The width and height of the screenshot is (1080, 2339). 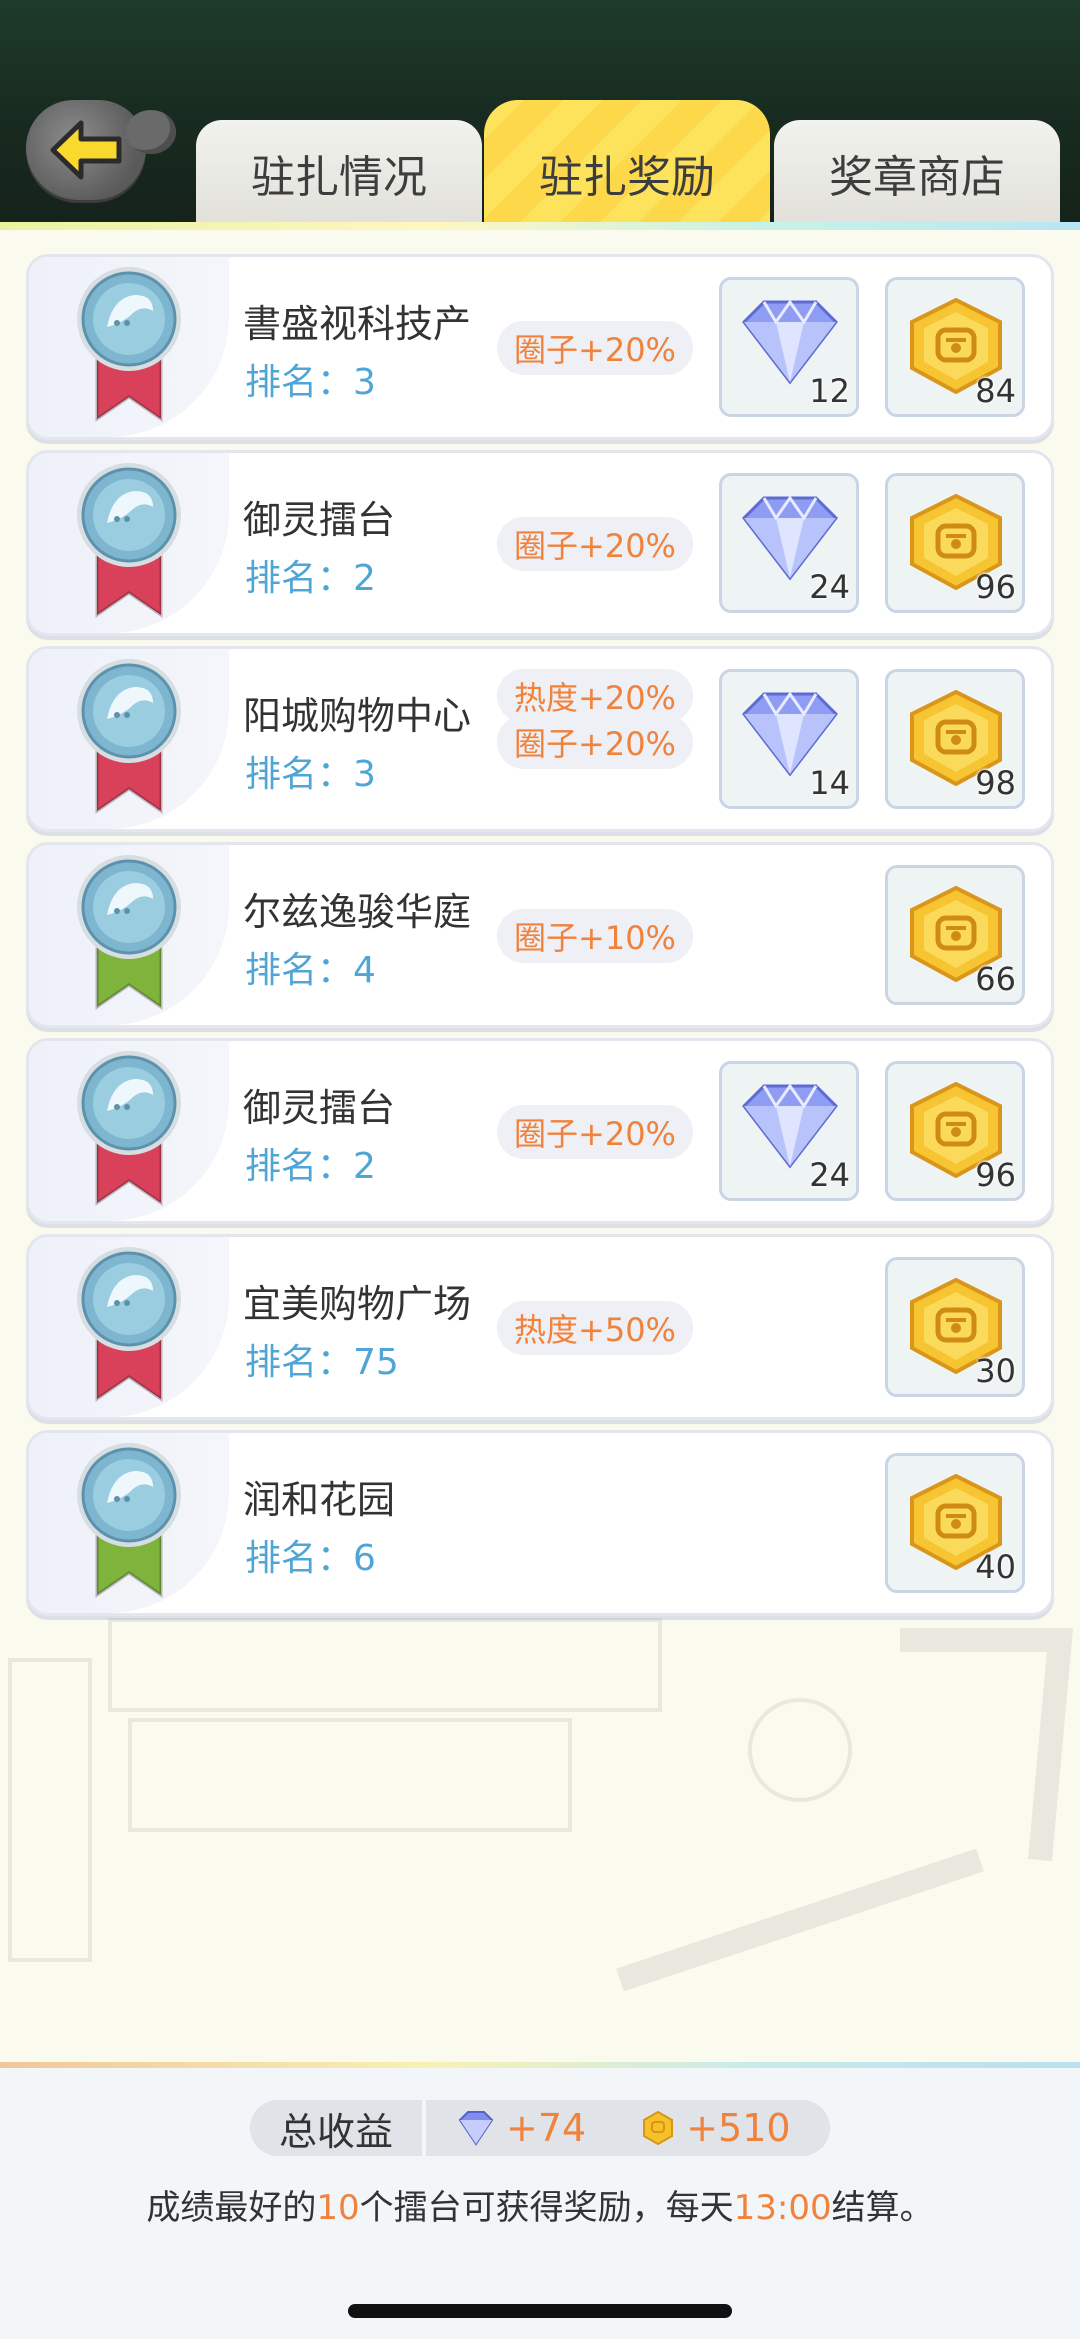 I want to click on tab-label: 驻扎情况, so click(x=339, y=177).